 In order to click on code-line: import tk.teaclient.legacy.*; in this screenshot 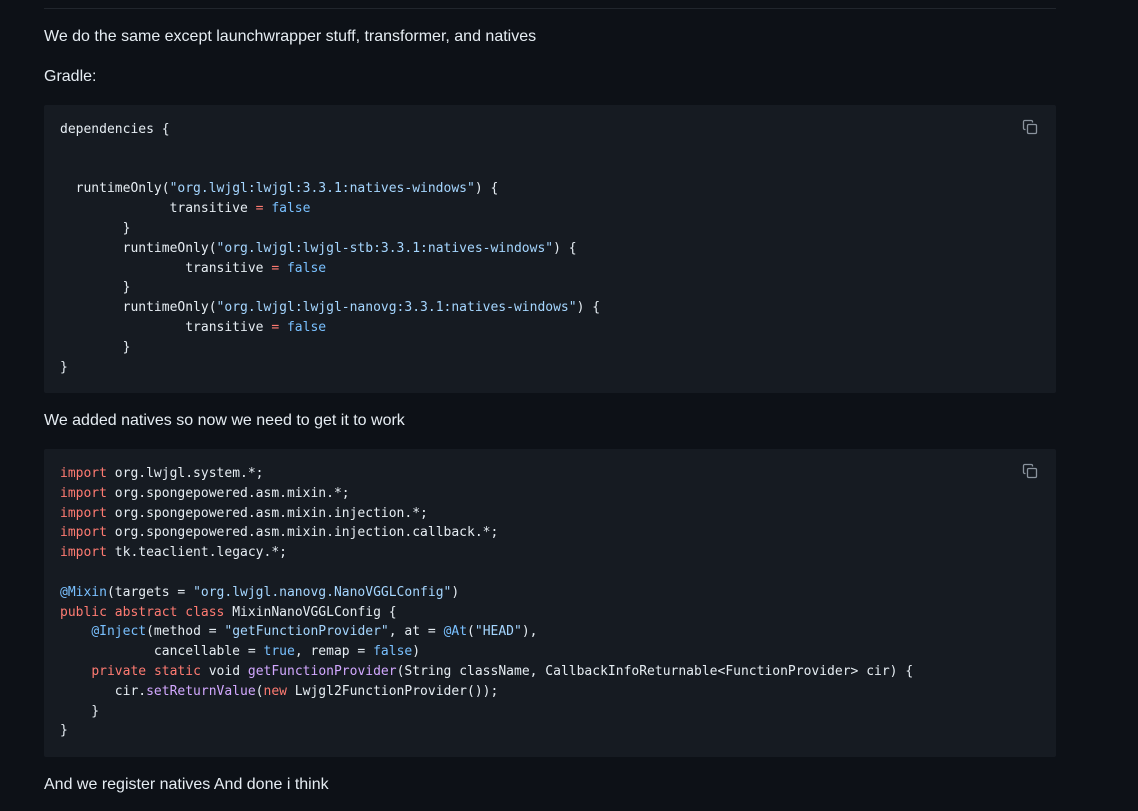, I will do `click(173, 553)`.